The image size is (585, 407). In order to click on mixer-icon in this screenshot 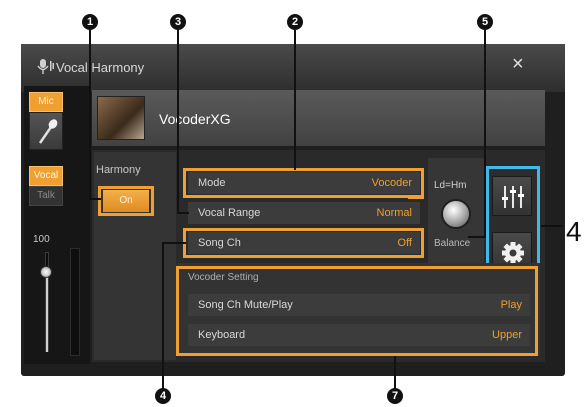, I will do `click(513, 197)`.